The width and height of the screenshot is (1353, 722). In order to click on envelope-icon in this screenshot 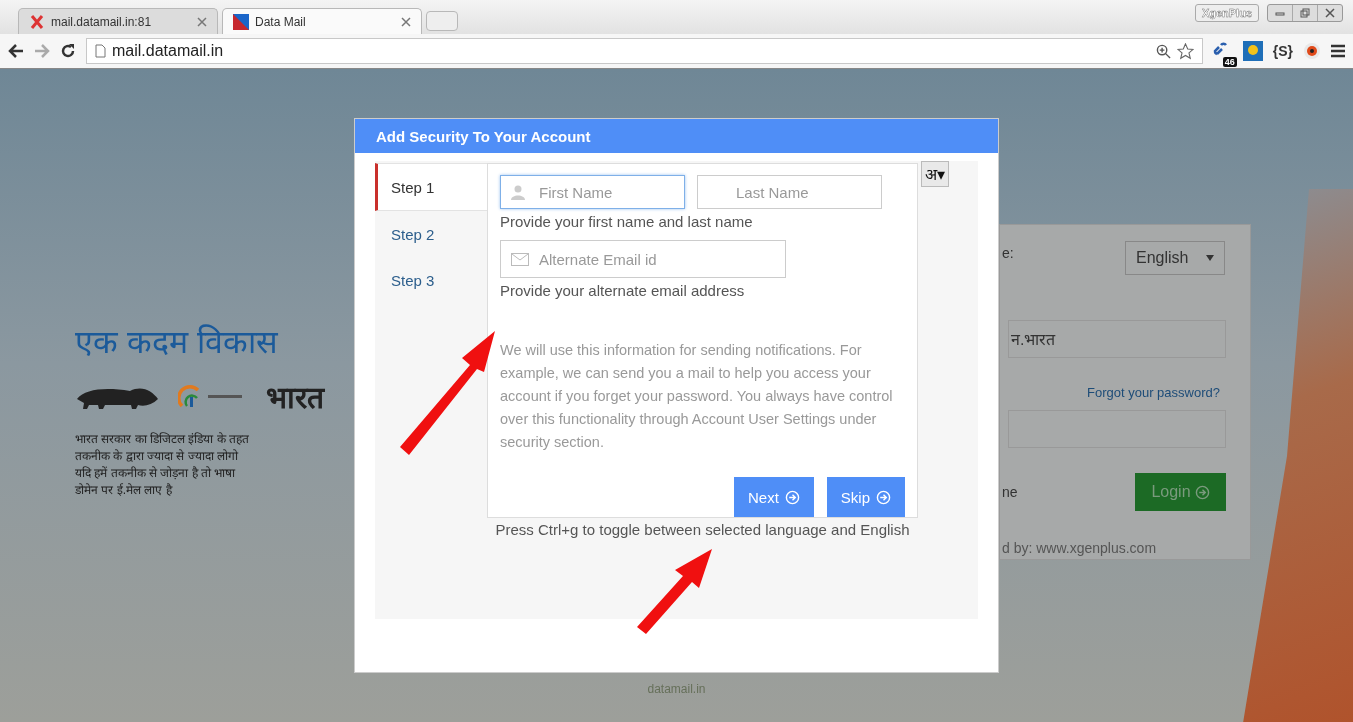, I will do `click(520, 259)`.